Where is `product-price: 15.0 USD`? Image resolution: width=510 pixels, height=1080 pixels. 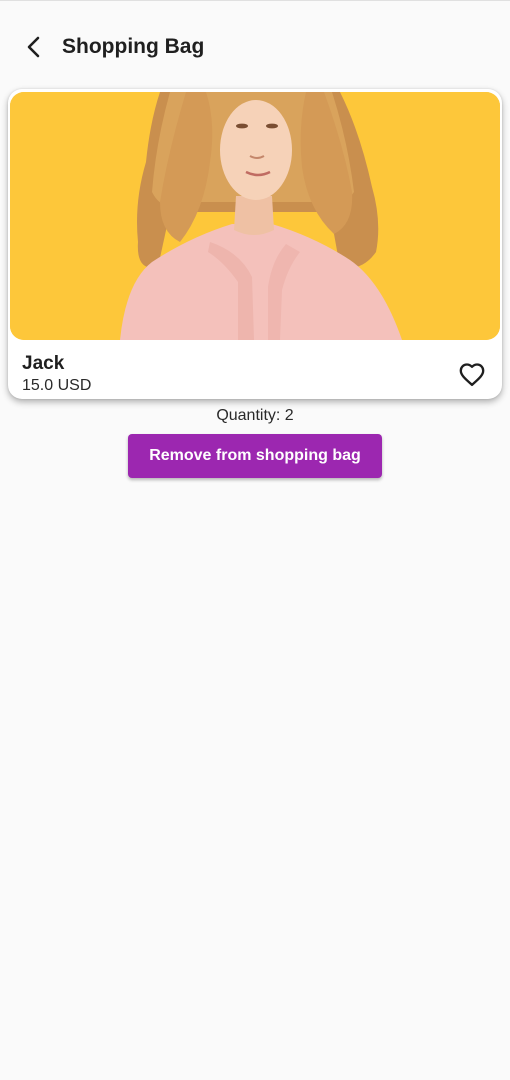 product-price: 15.0 USD is located at coordinates (57, 385).